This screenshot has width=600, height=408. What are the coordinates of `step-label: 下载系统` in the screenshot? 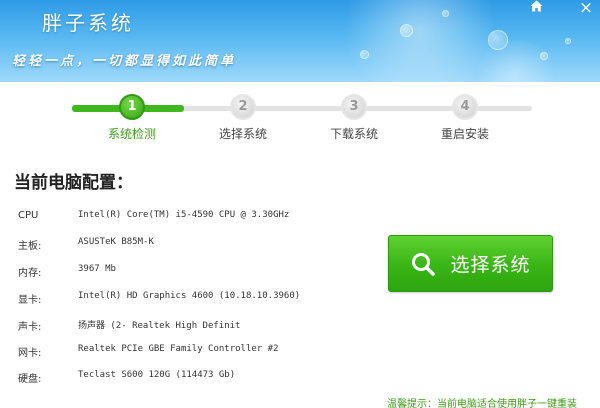 It's located at (353, 134).